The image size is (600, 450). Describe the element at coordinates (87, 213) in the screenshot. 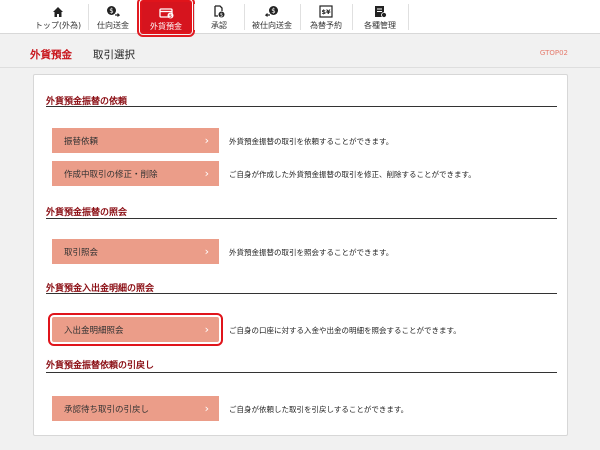

I see `section-title-transfer-inquiry: 外貨預金振替の照会` at that location.